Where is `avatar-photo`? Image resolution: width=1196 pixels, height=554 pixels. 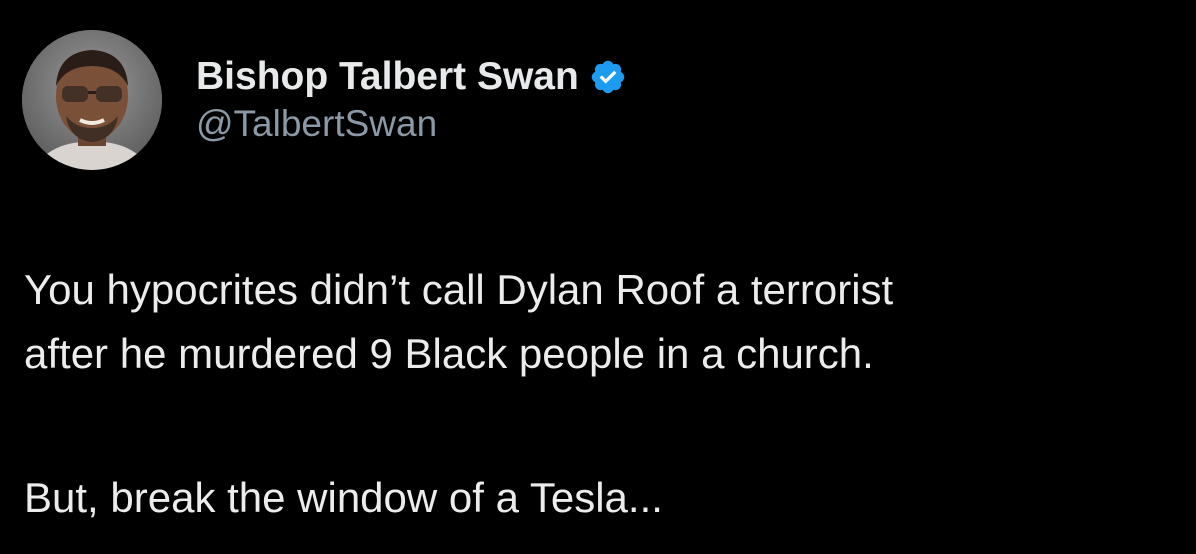 avatar-photo is located at coordinates (92, 100).